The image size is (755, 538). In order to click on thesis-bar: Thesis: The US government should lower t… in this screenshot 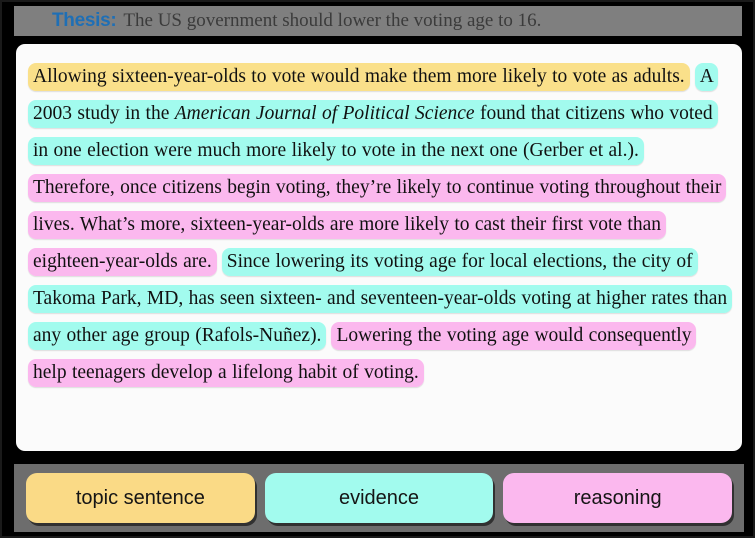, I will do `click(378, 21)`.